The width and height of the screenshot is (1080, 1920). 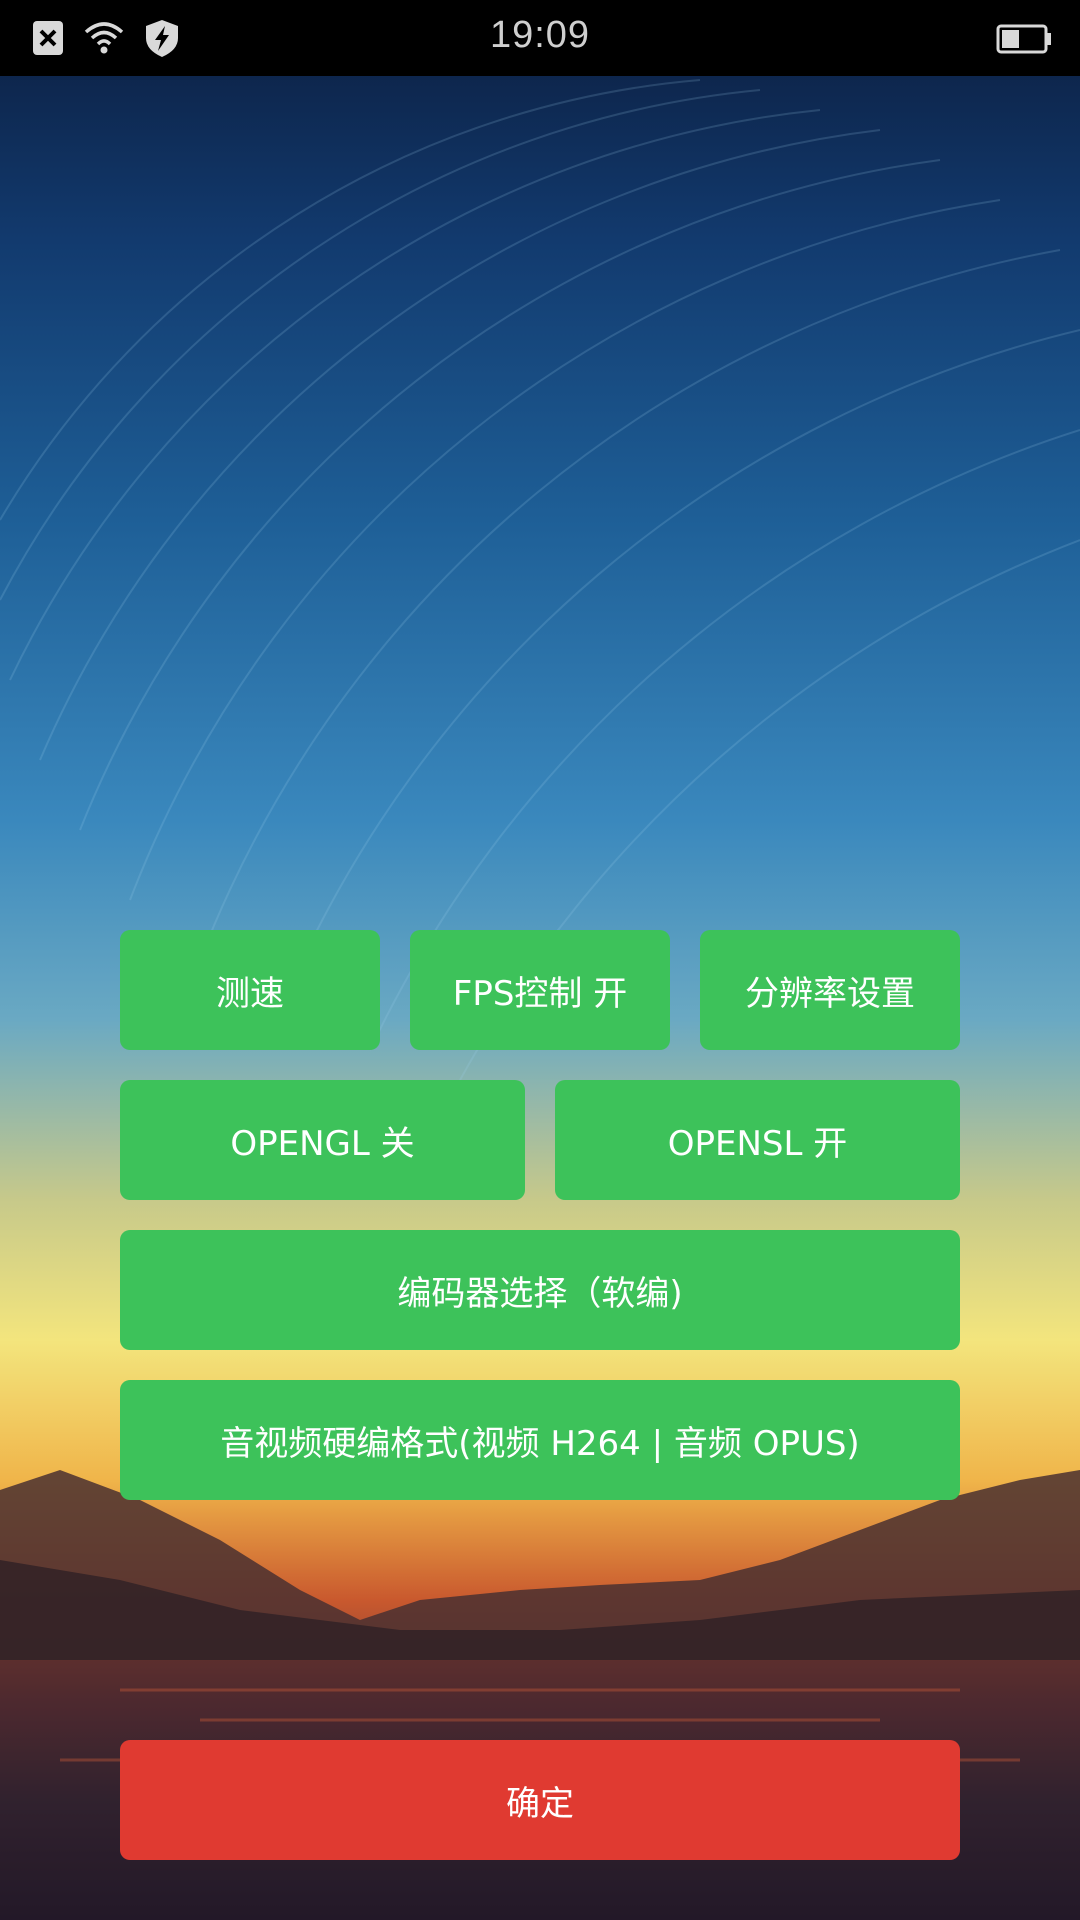 What do you see at coordinates (250, 990) in the screenshot?
I see `speed-test-button: 测速` at bounding box center [250, 990].